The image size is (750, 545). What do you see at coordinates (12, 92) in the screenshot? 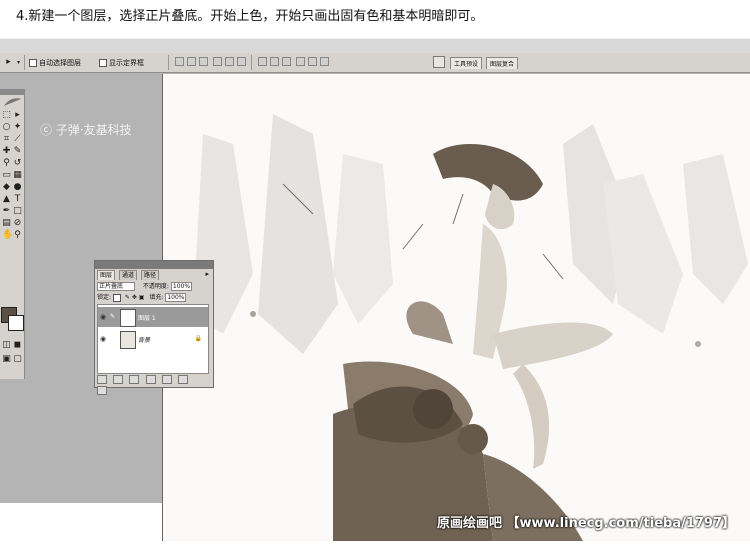
I see `toolbox-titlebar` at bounding box center [12, 92].